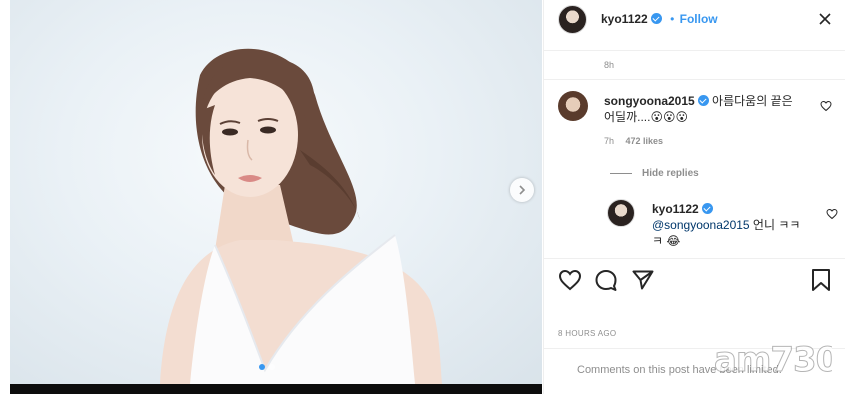  What do you see at coordinates (609, 141) in the screenshot?
I see `comment-time: 7h` at bounding box center [609, 141].